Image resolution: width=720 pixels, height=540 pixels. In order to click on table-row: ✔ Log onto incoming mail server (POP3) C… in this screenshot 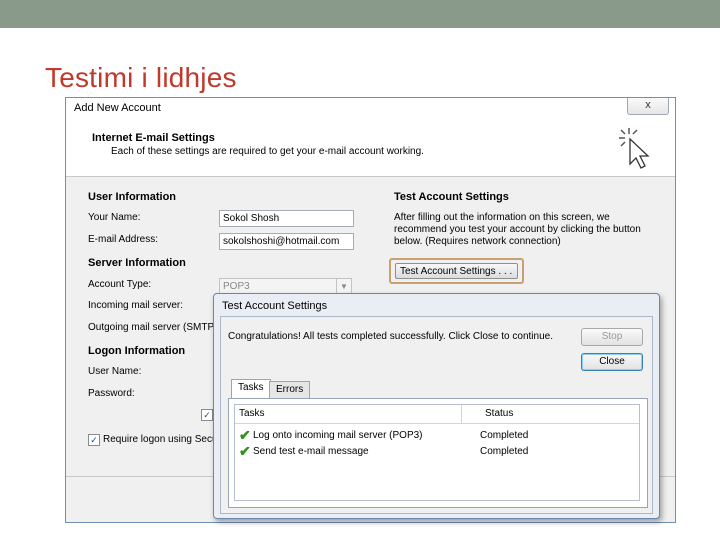, I will do `click(437, 435)`.